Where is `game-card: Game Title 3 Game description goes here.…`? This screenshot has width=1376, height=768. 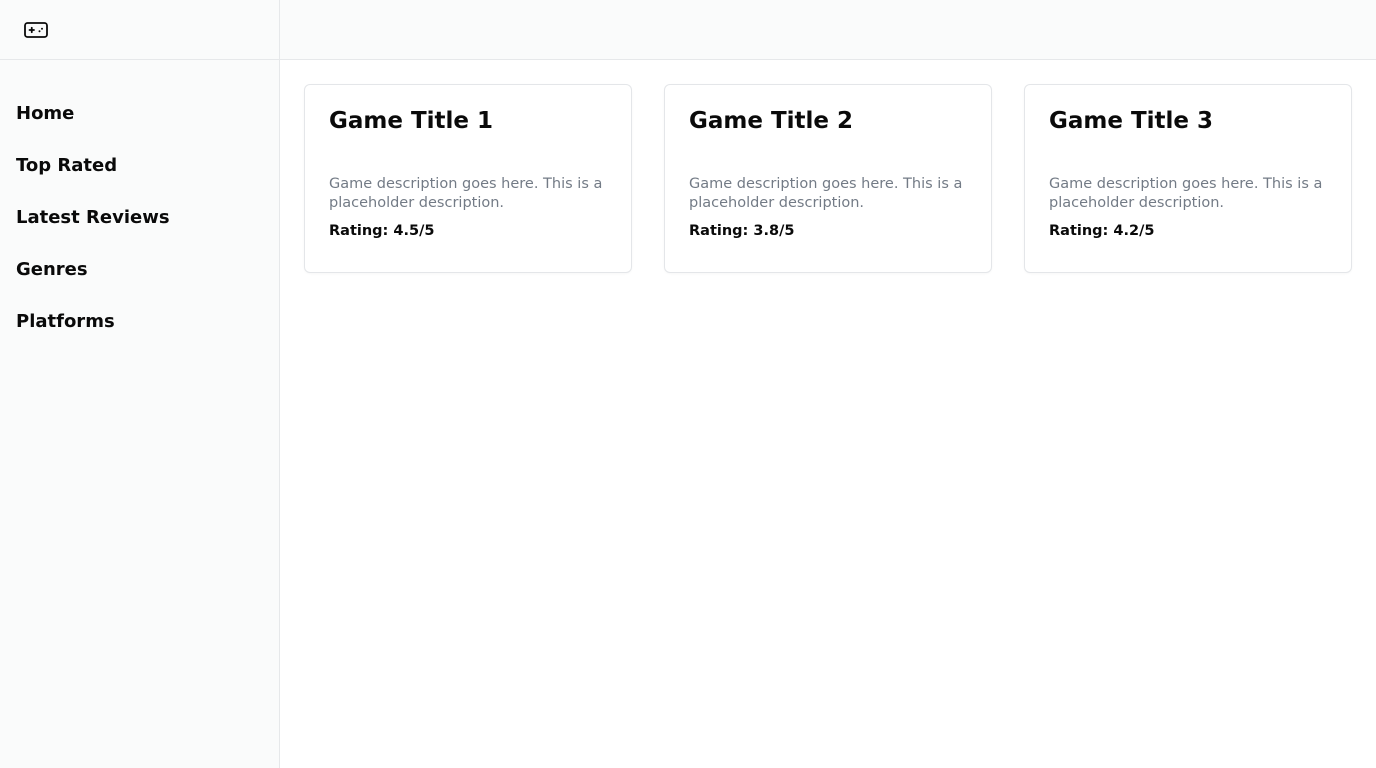 game-card: Game Title 3 Game description goes here.… is located at coordinates (1188, 178).